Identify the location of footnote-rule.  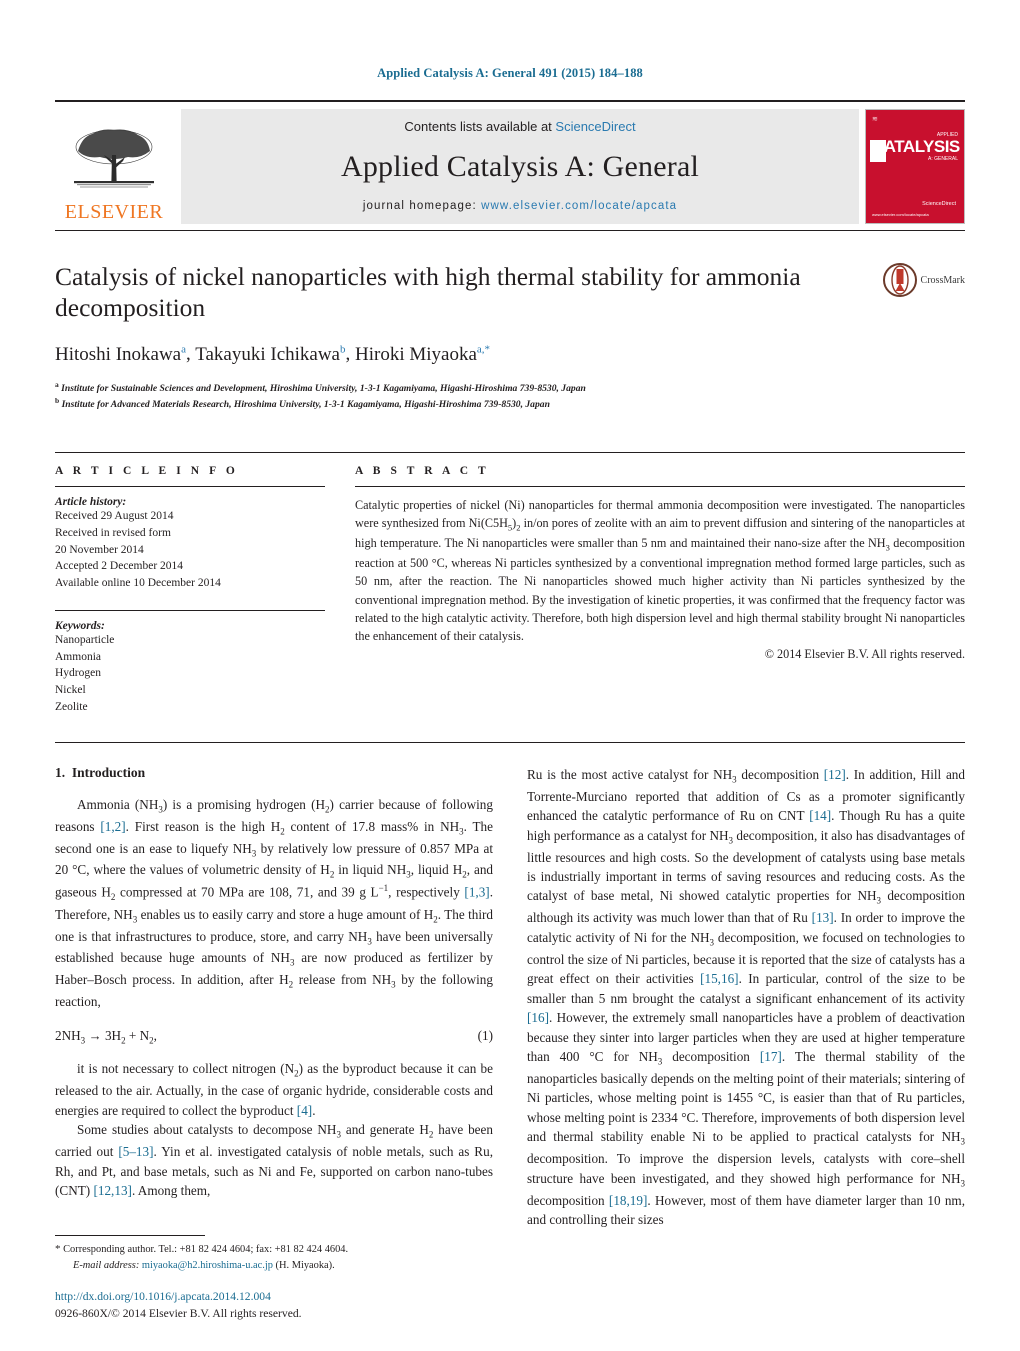
(130, 1235).